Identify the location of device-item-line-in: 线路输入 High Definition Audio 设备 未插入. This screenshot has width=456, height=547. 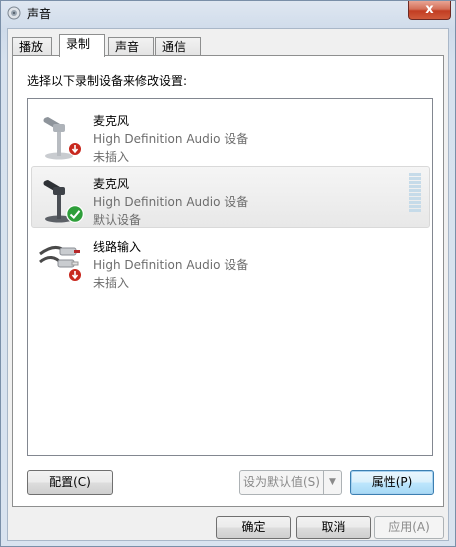
(230, 260).